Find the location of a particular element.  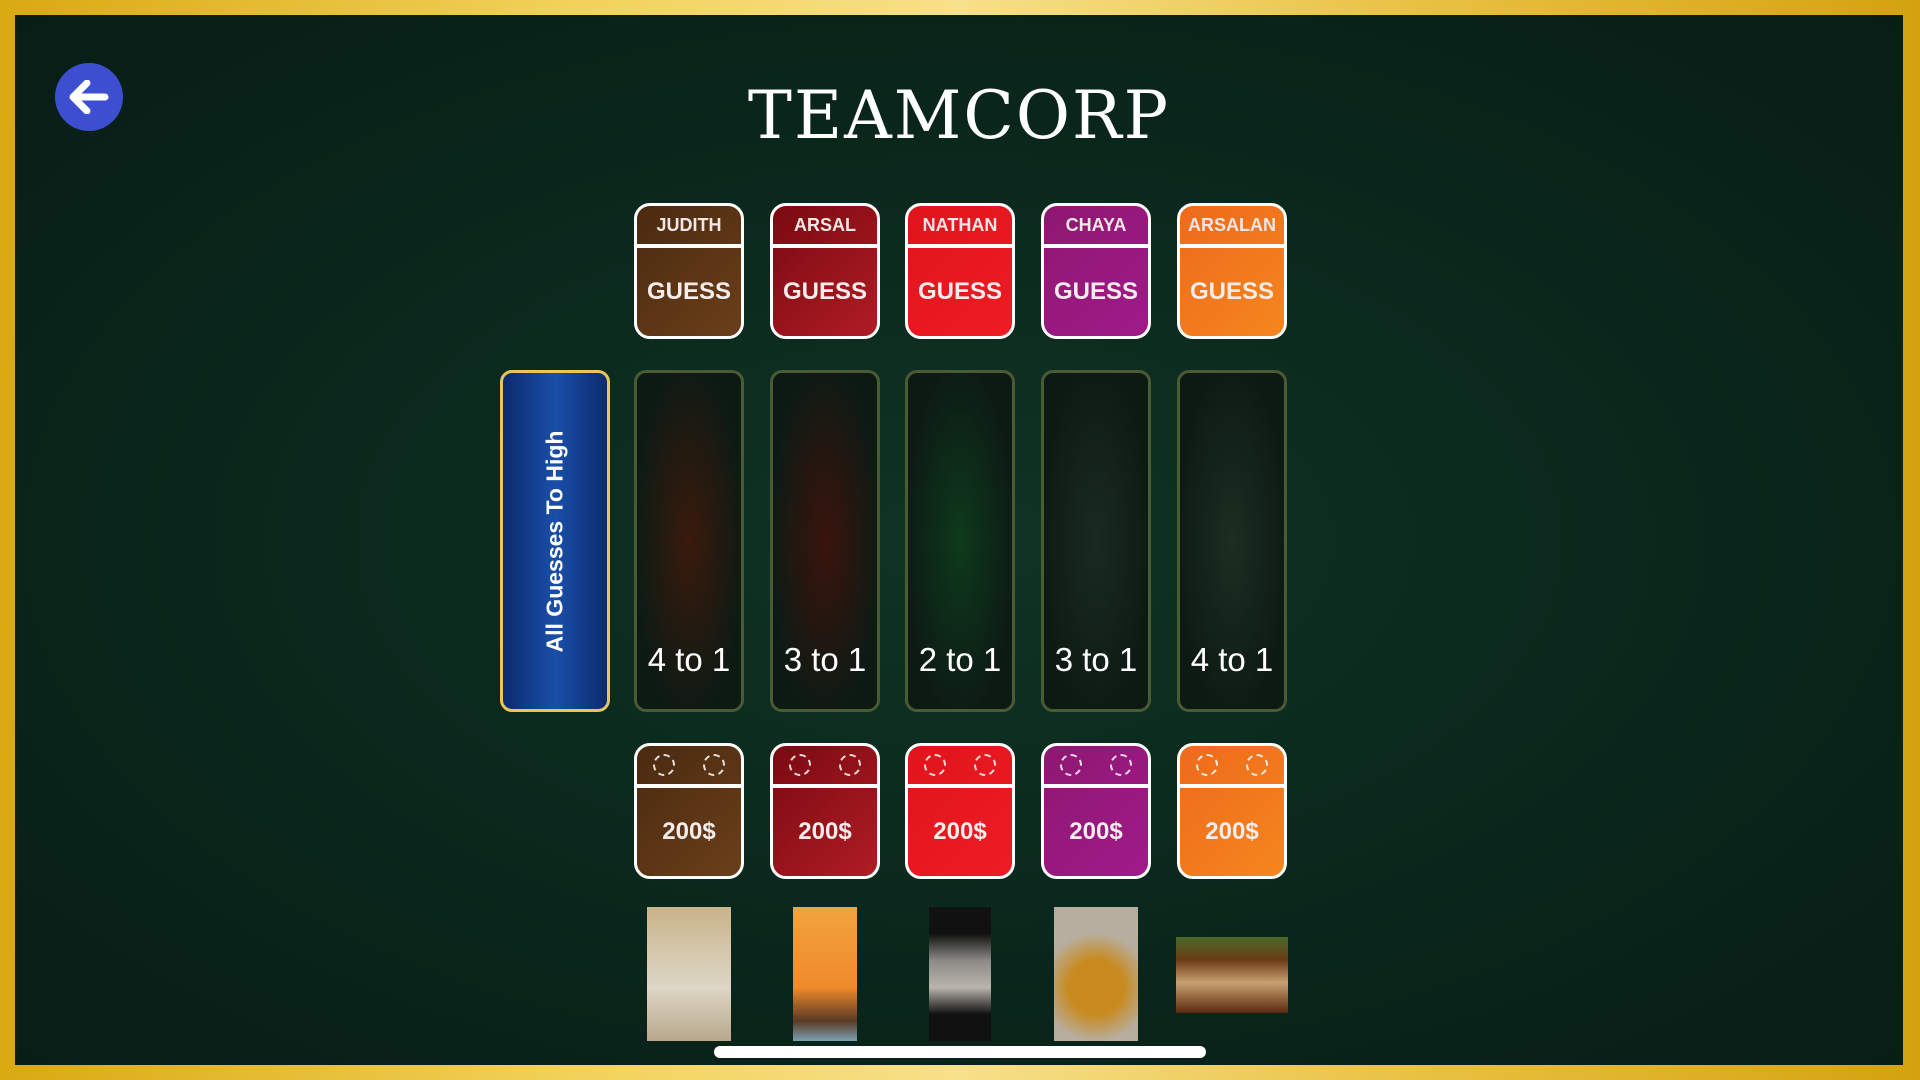

bet-chip-card-1: 200$ is located at coordinates (825, 811).